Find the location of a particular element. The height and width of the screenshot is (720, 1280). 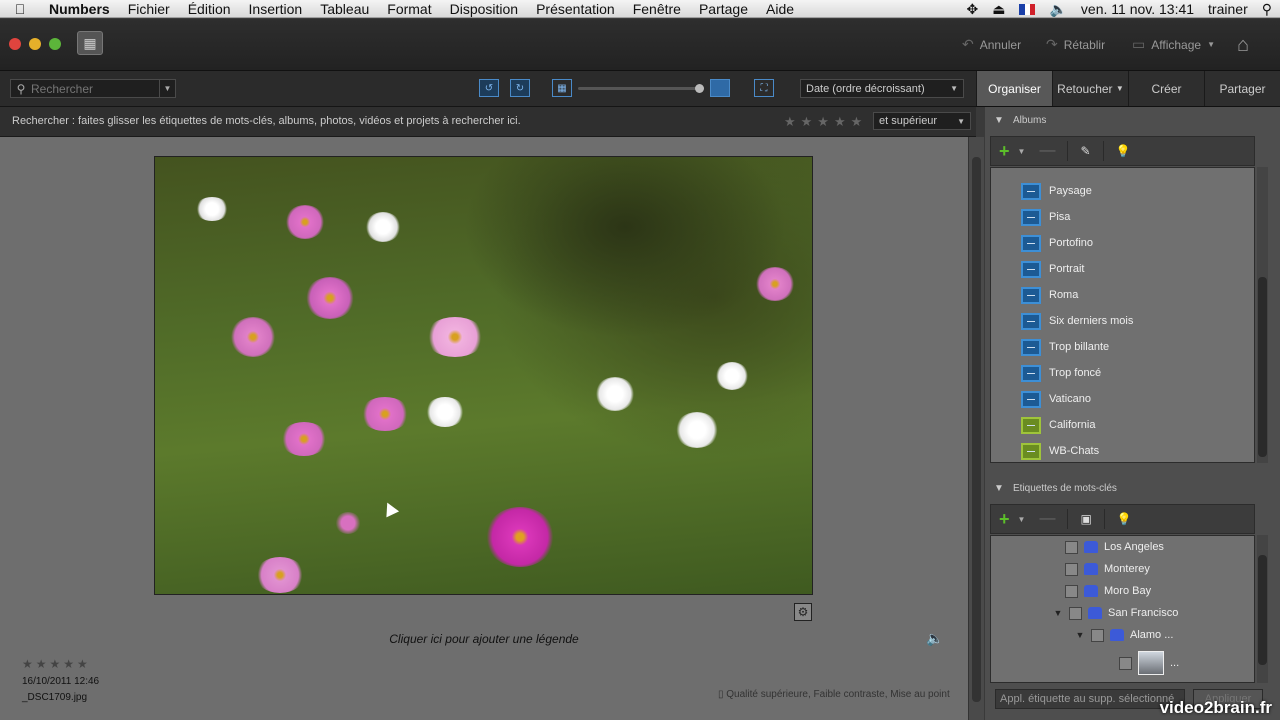

menu-app: Numbers is located at coordinates (79, 9).